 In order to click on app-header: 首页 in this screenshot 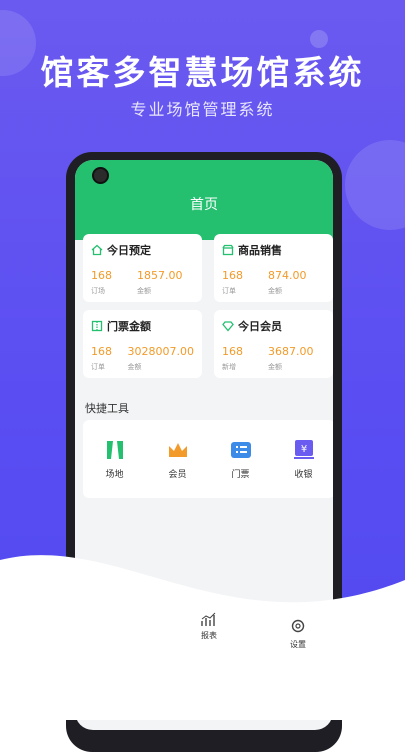, I will do `click(204, 200)`.